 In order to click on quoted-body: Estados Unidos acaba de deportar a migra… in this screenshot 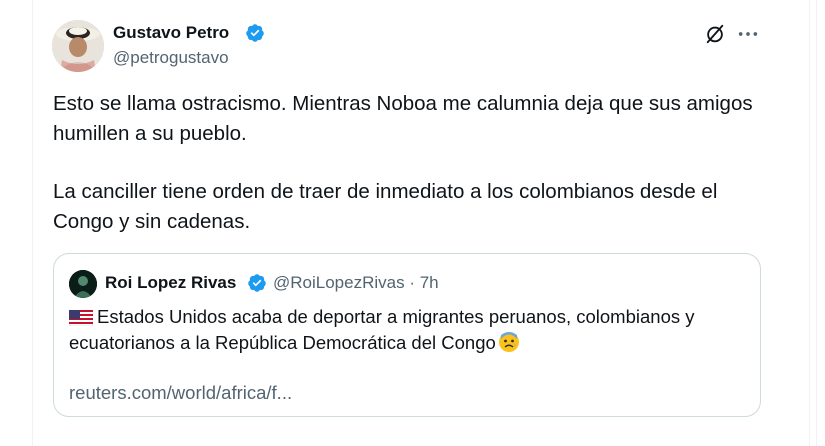, I will do `click(382, 329)`.